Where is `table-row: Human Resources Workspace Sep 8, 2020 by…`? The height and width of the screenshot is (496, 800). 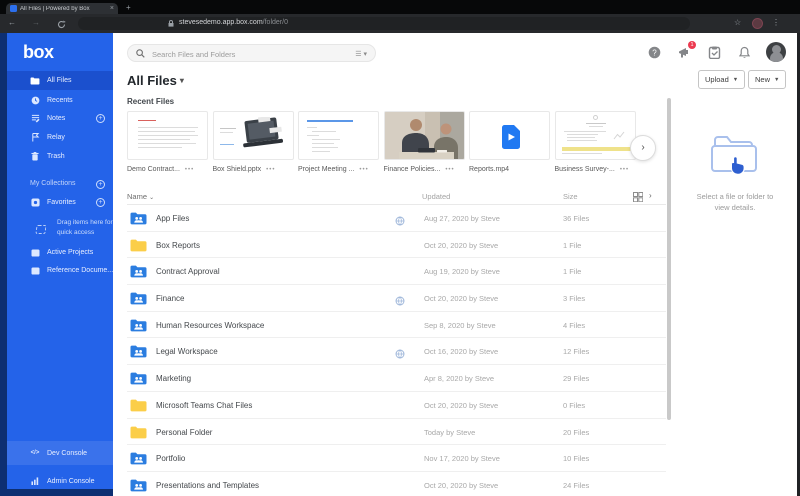 table-row: Human Resources Workspace Sep 8, 2020 by… is located at coordinates (396, 325).